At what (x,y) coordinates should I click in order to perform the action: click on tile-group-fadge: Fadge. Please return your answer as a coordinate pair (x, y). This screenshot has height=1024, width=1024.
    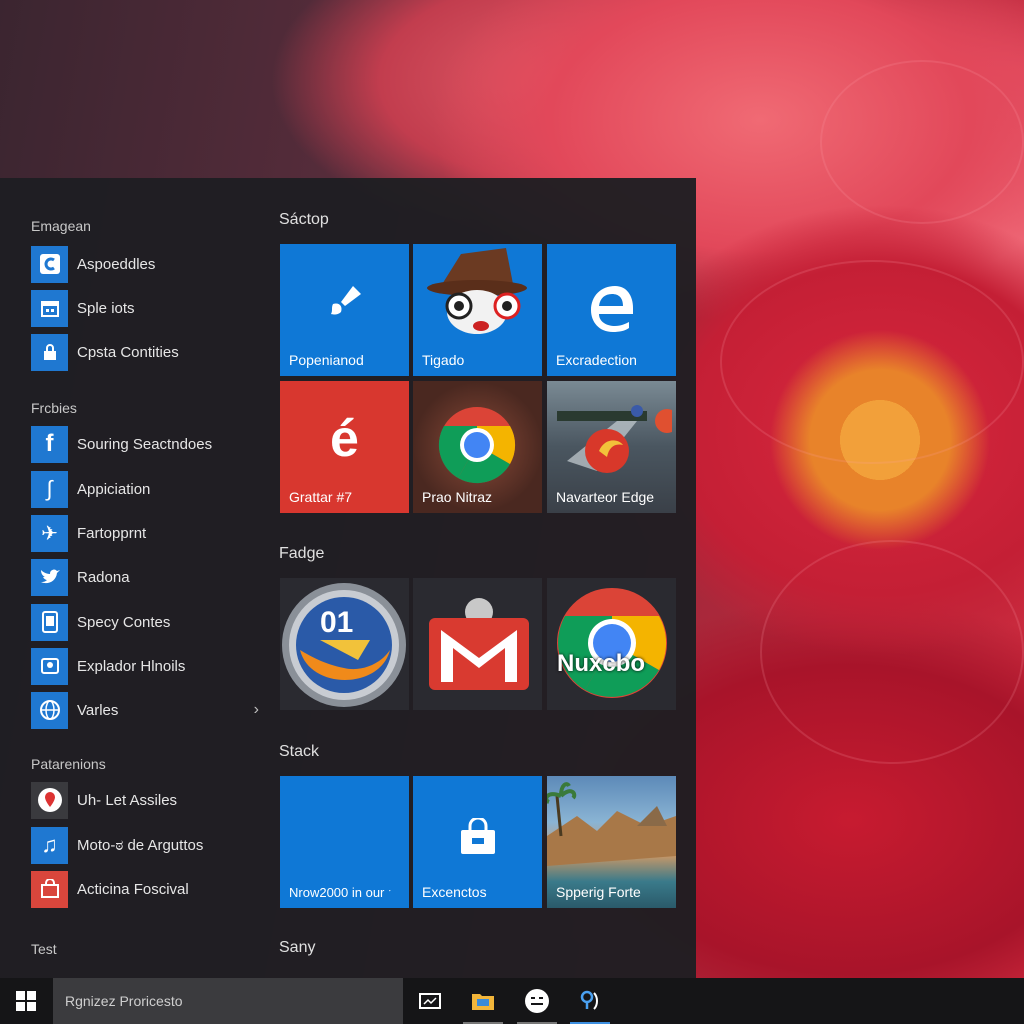
    Looking at the image, I should click on (302, 553).